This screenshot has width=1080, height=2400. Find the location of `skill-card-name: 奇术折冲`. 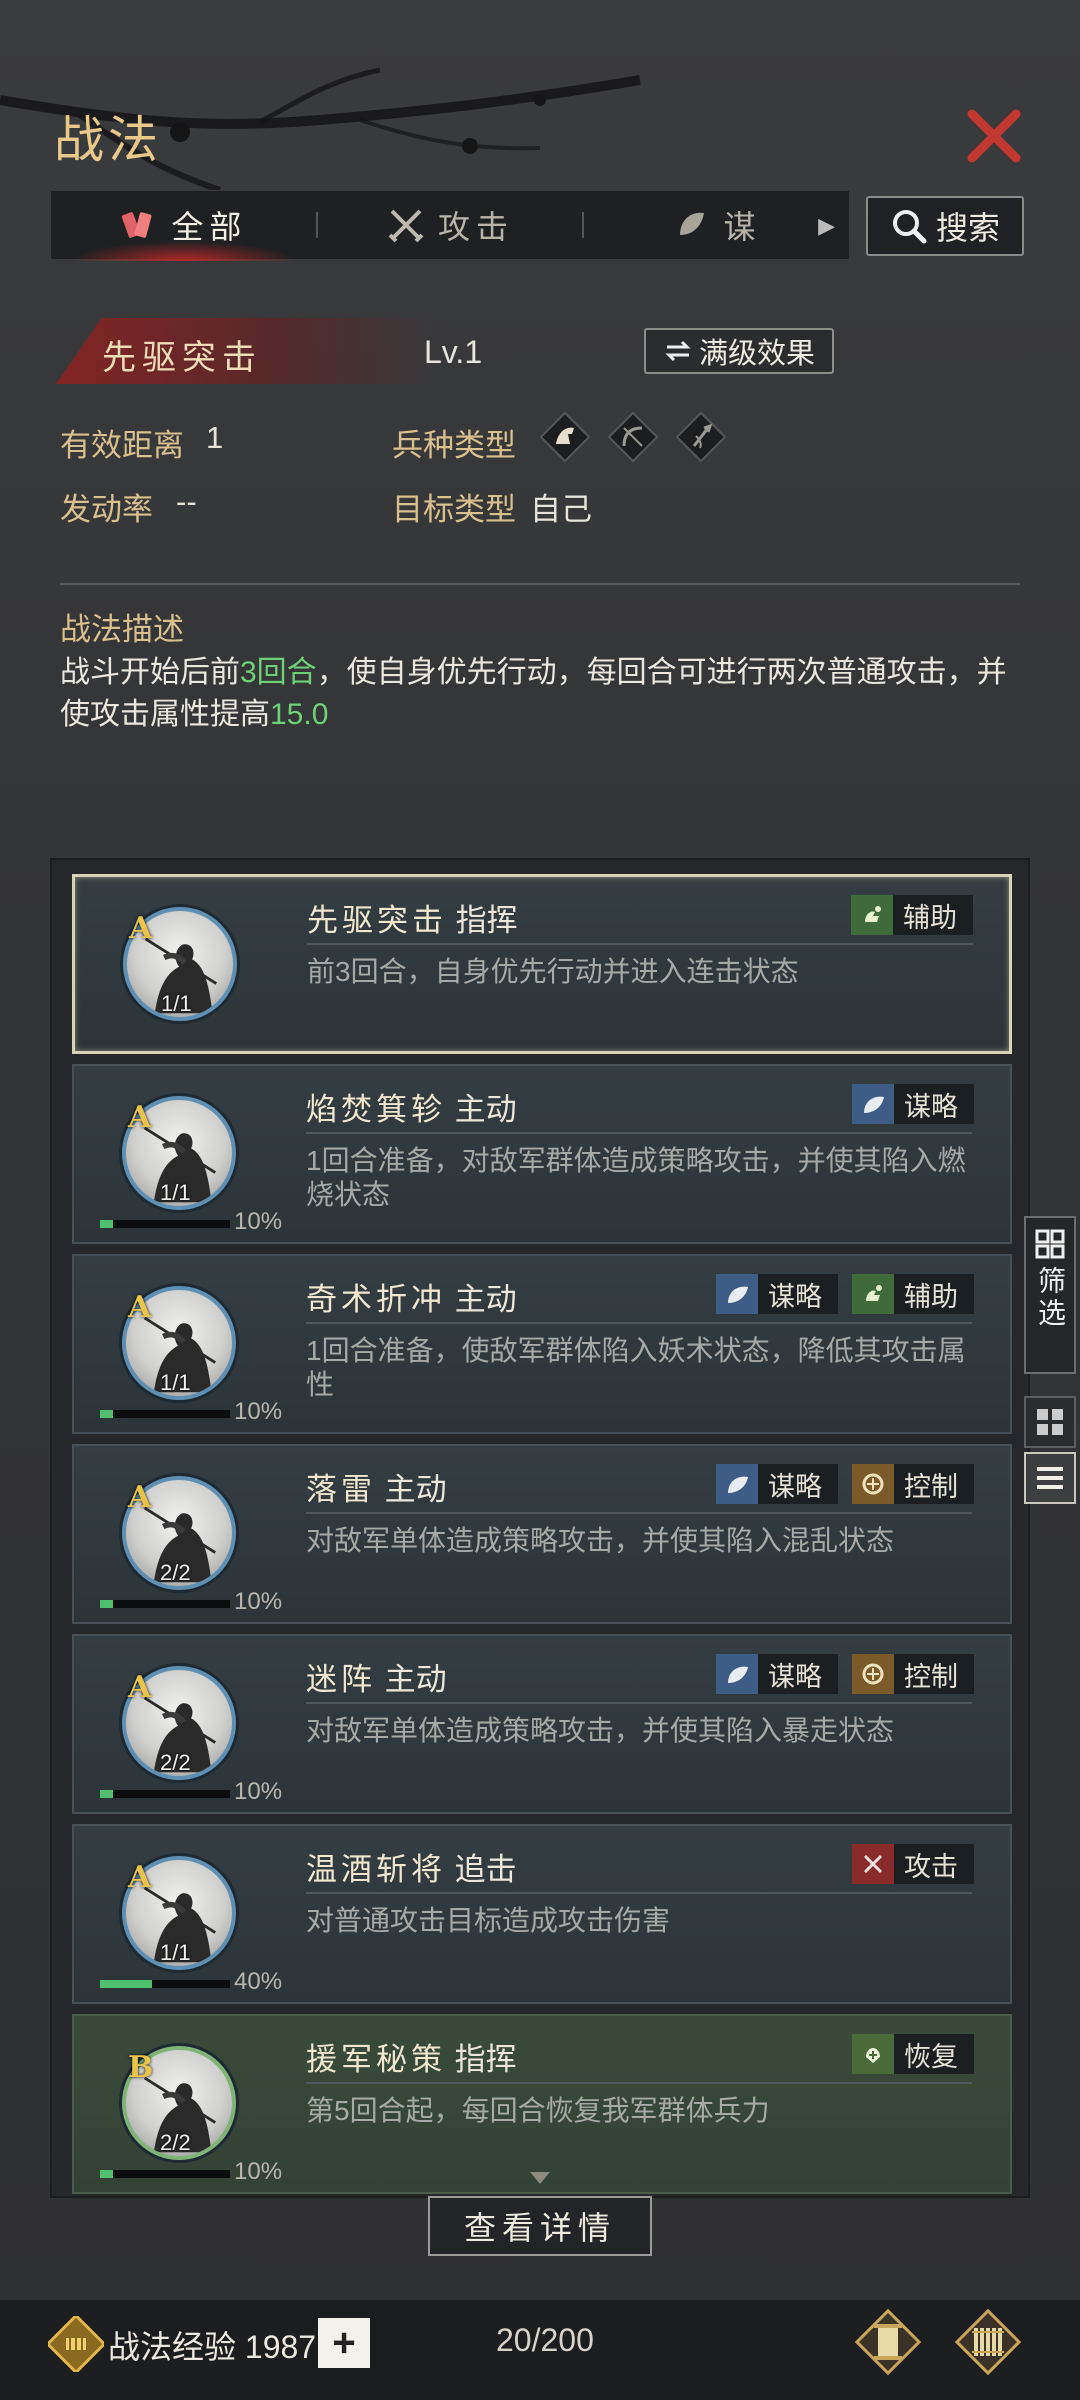

skill-card-name: 奇术折冲 is located at coordinates (376, 1300).